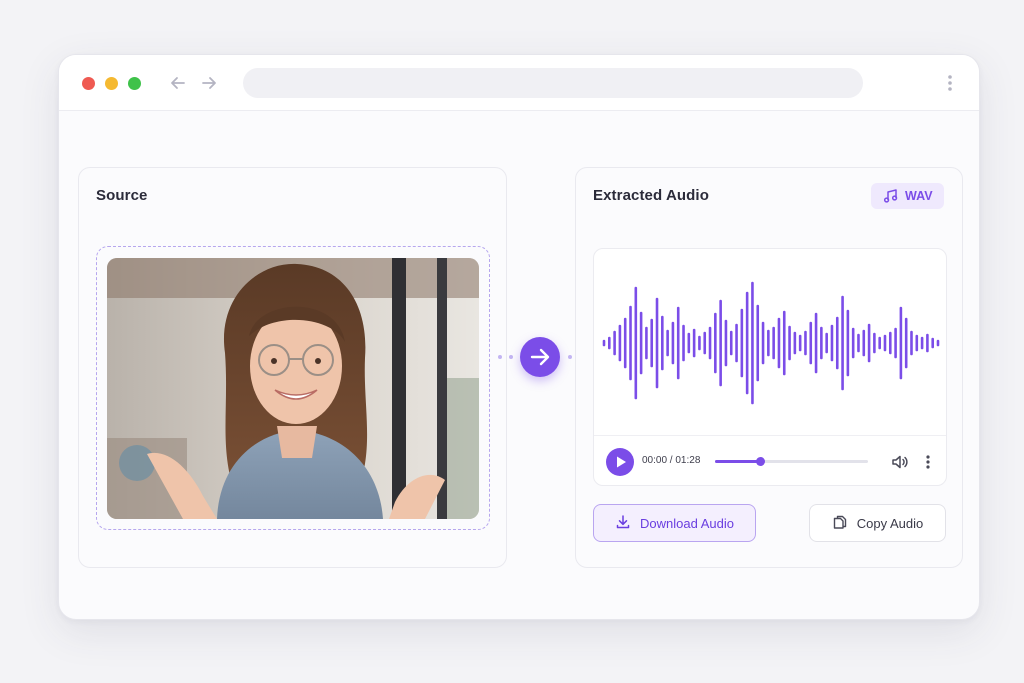 The image size is (1024, 683). Describe the element at coordinates (178, 83) in the screenshot. I see `arrow-left-icon` at that location.